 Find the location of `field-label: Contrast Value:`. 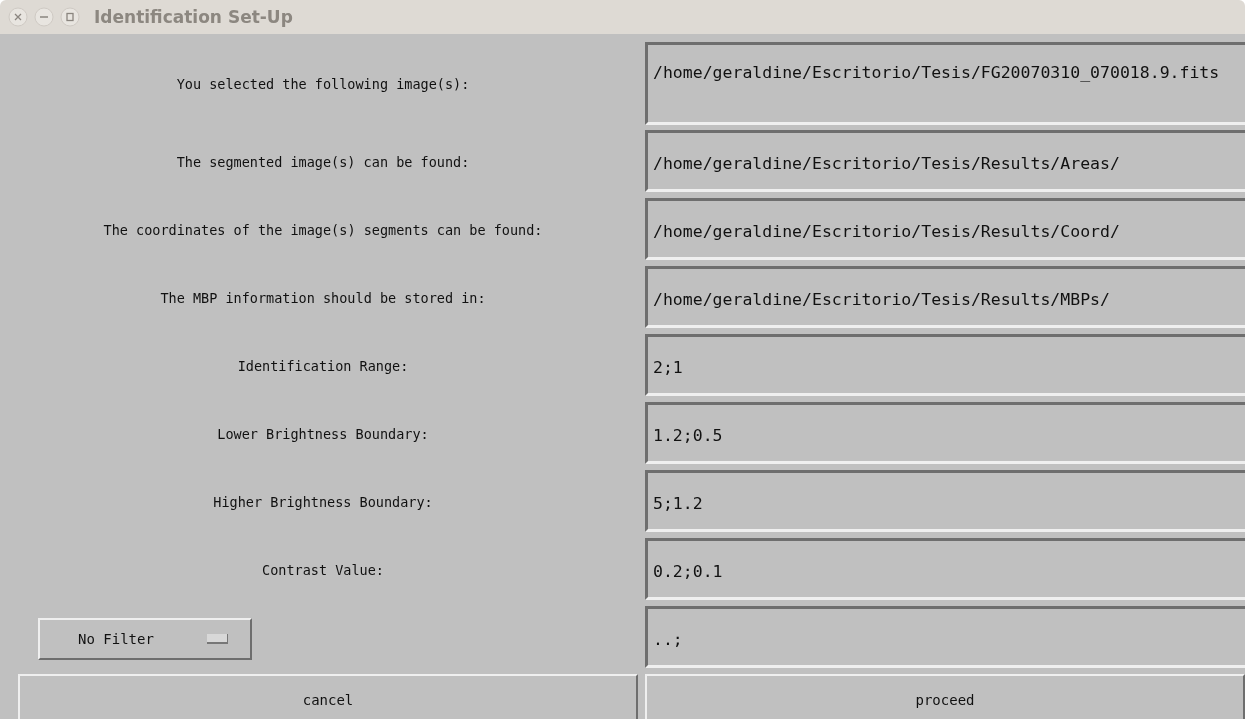

field-label: Contrast Value: is located at coordinates (323, 570).